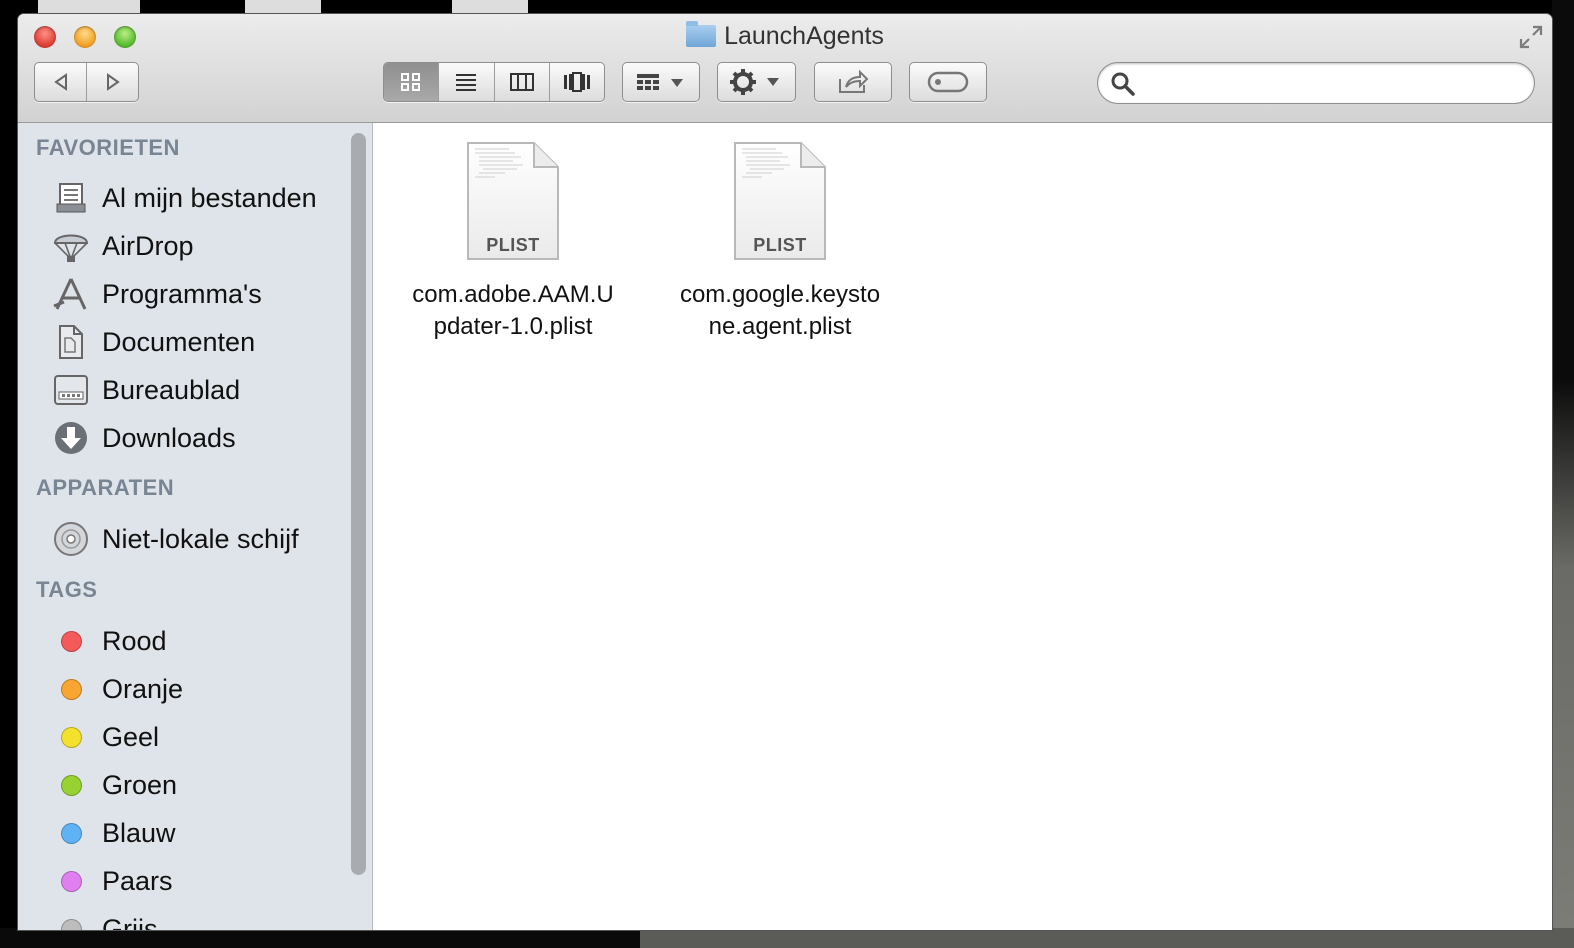 Image resolution: width=1574 pixels, height=948 pixels. I want to click on sidebar-item-label: Rood, so click(134, 641).